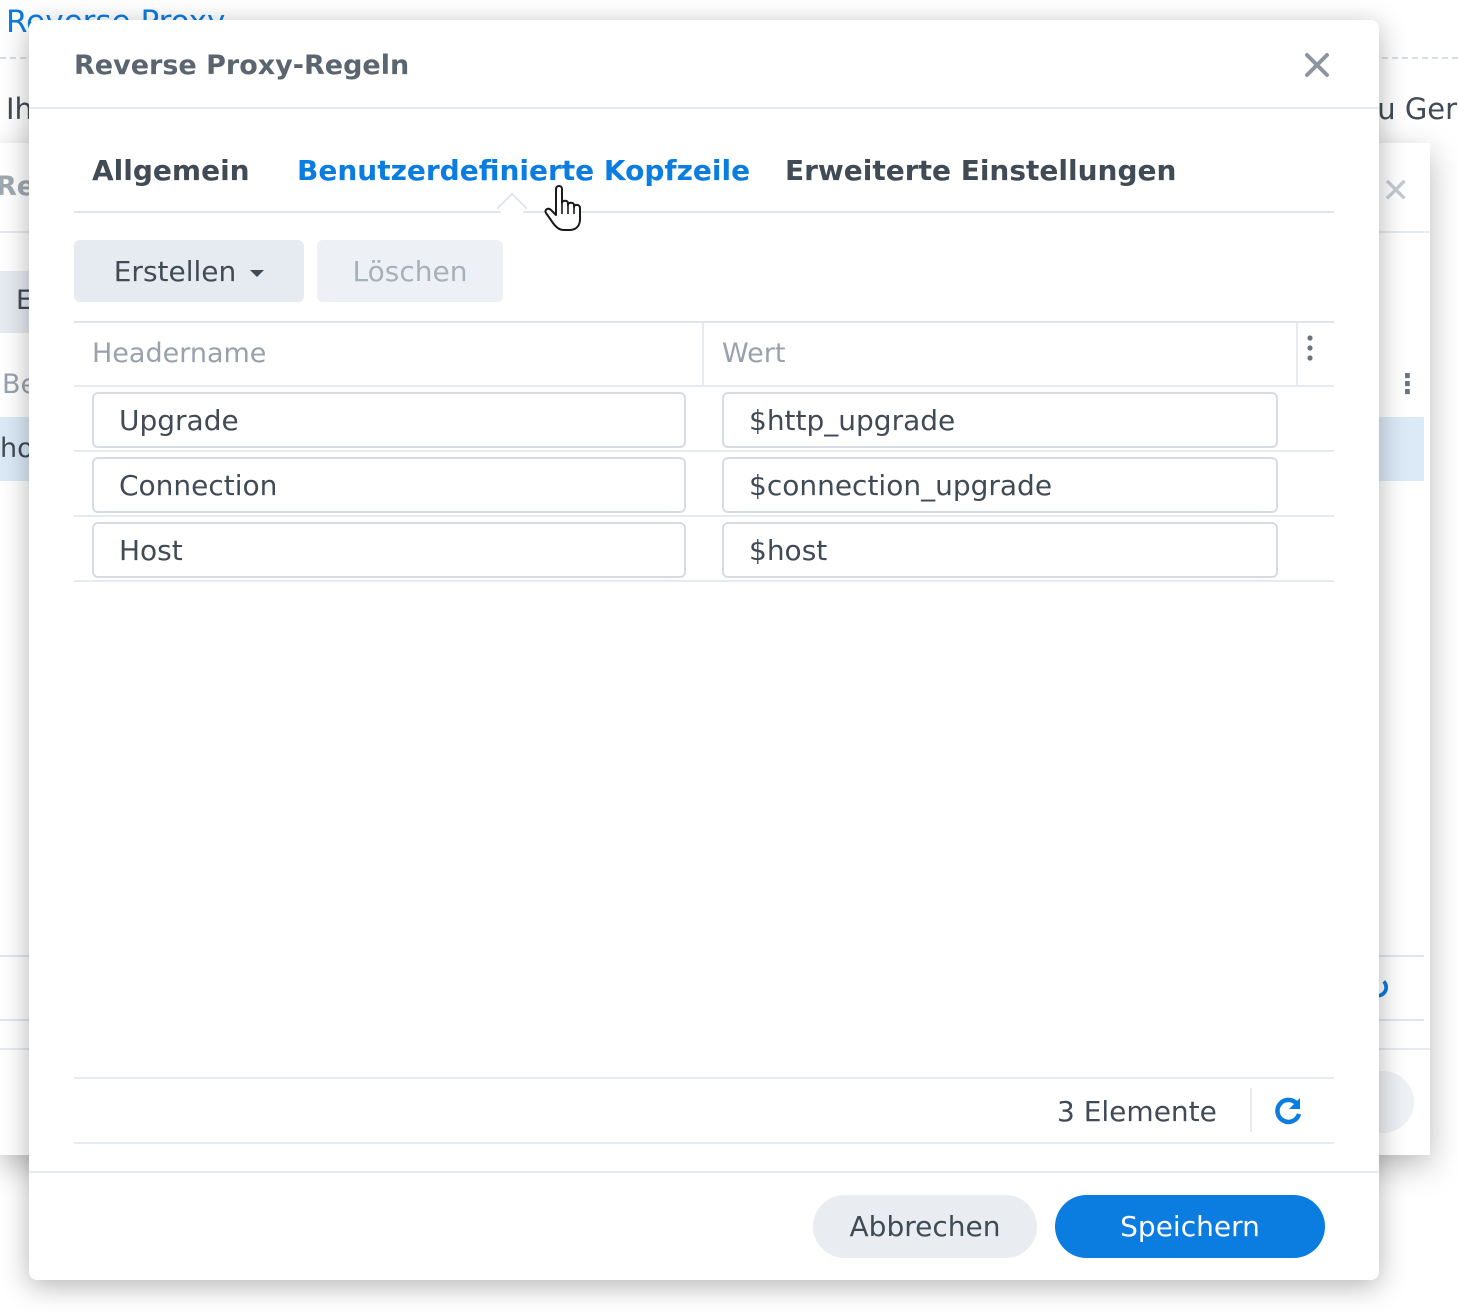 The image size is (1458, 1312). I want to click on chevron-down-icon, so click(257, 273).